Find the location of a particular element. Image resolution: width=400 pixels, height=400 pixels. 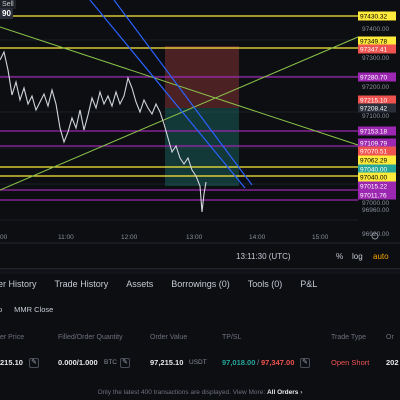

price-tag: 97109.79 is located at coordinates (373, 144).